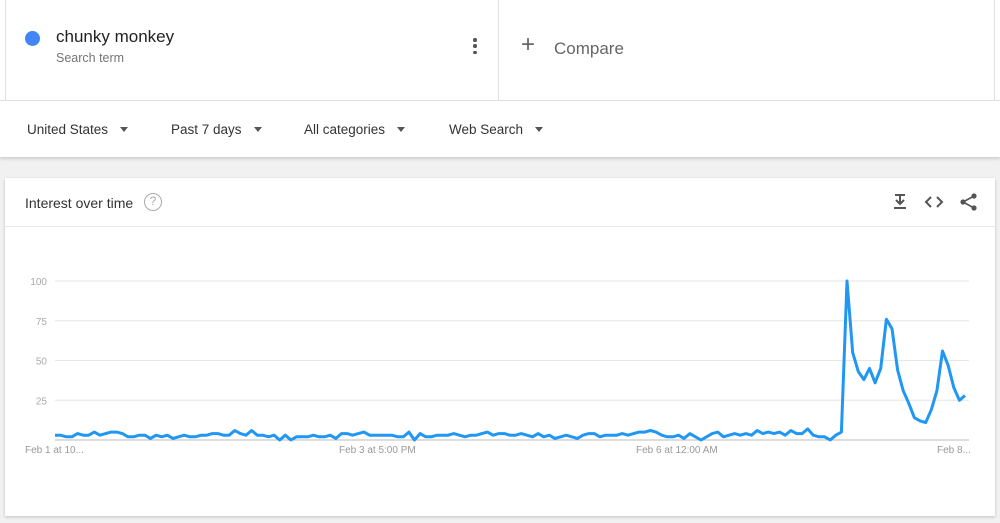 The width and height of the screenshot is (1000, 523). What do you see at coordinates (475, 46) in the screenshot?
I see `more-options-icon` at bounding box center [475, 46].